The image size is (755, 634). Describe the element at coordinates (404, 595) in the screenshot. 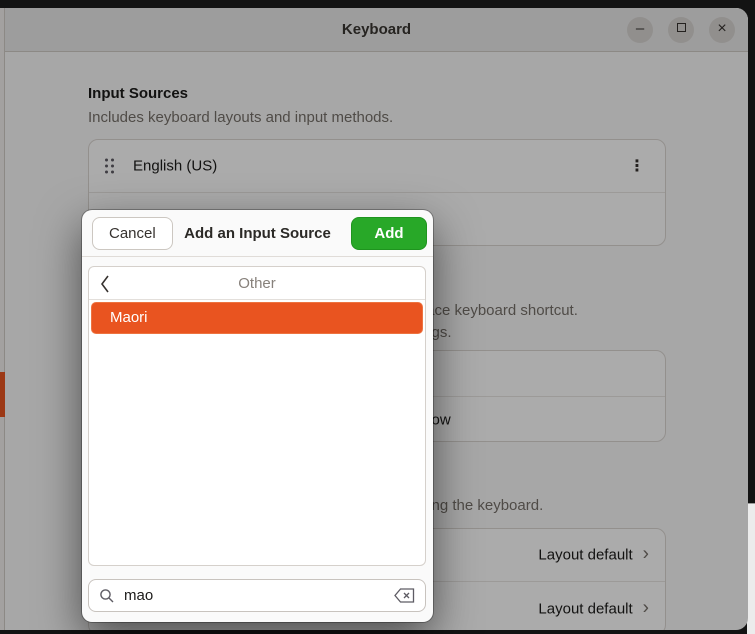

I see `clear-search-icon` at that location.